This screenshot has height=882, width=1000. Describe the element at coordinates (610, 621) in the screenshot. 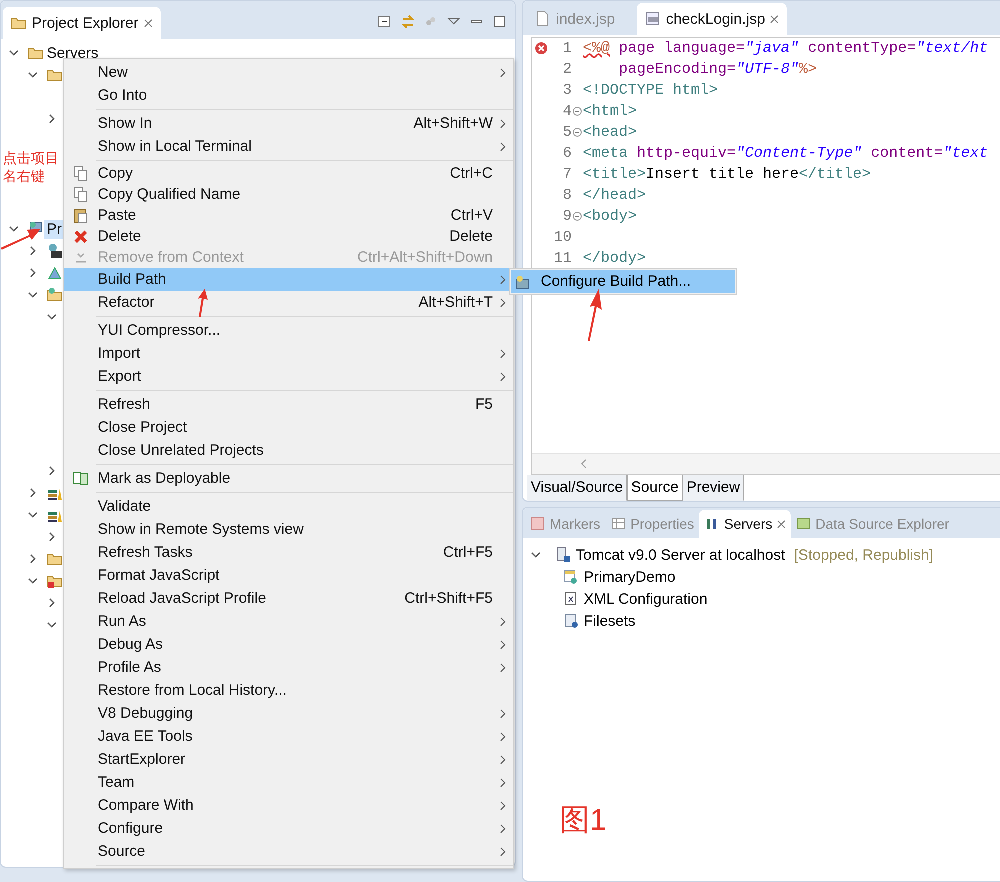

I see `server-item: Filesets` at that location.